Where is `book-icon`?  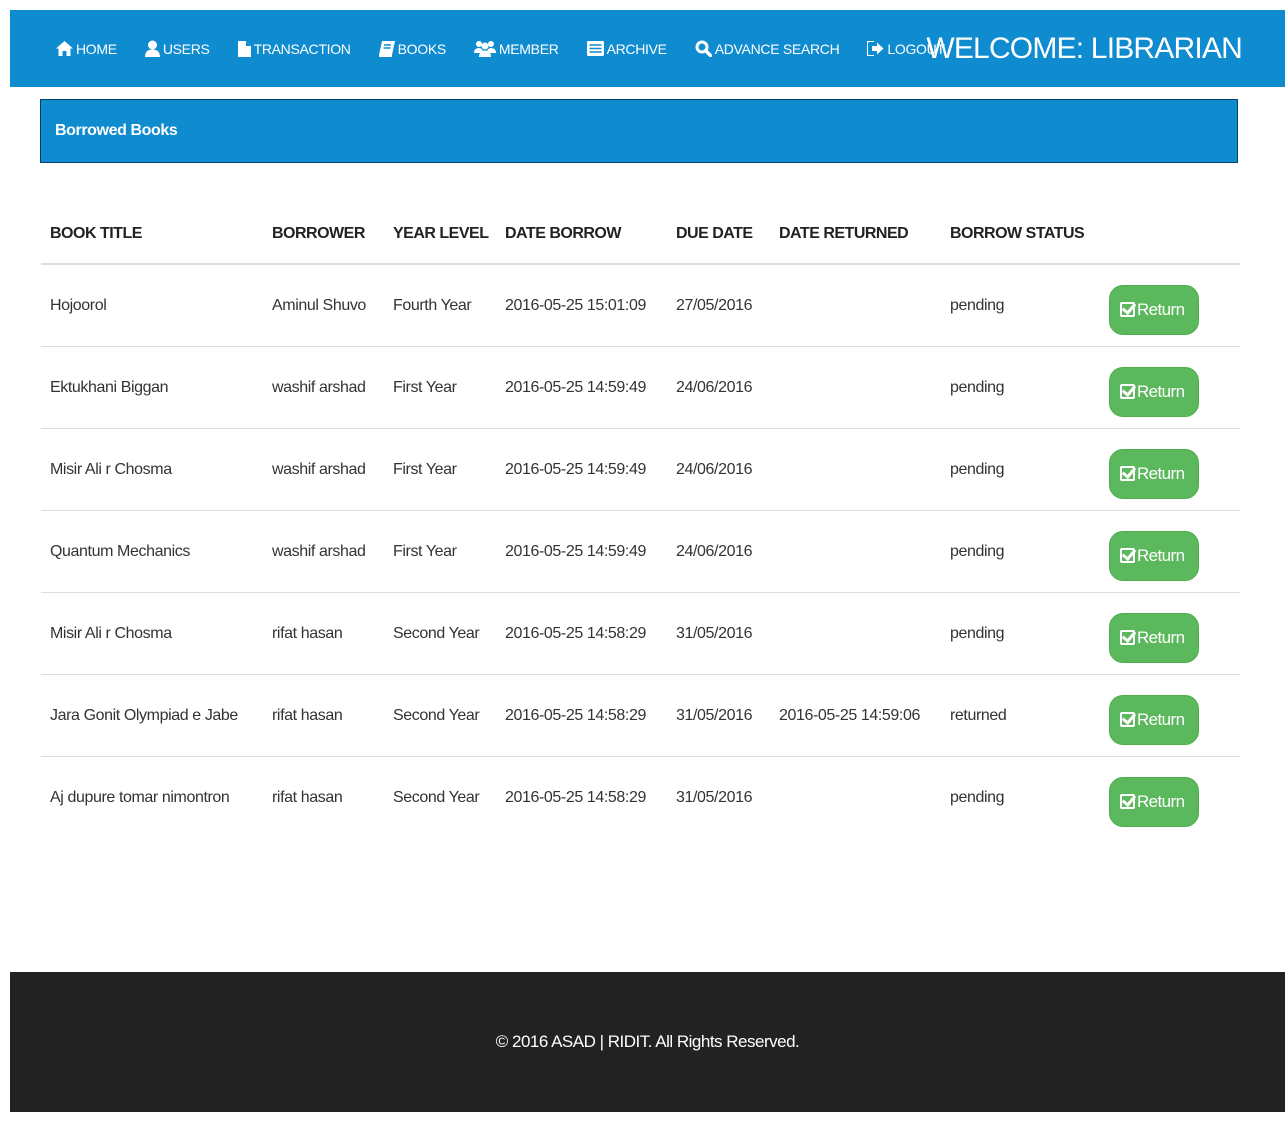
book-icon is located at coordinates (386, 48).